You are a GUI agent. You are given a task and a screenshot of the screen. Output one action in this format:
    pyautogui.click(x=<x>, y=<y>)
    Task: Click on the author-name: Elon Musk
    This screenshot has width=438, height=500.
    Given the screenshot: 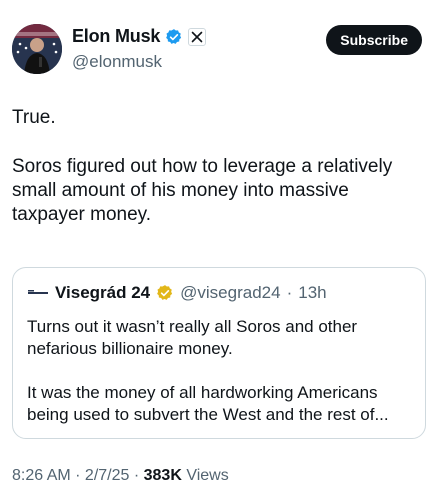 What is the action you would take?
    pyautogui.click(x=116, y=36)
    